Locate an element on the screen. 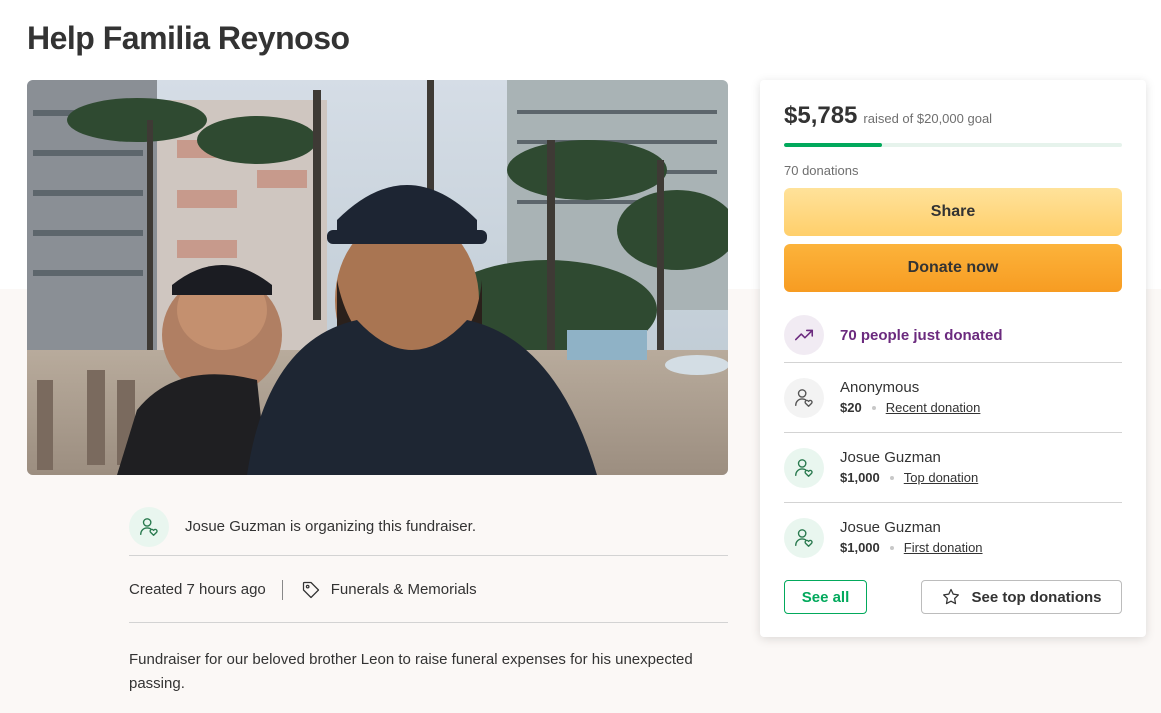 The image size is (1161, 713). created-text: Created 7 hours ago is located at coordinates (197, 589).